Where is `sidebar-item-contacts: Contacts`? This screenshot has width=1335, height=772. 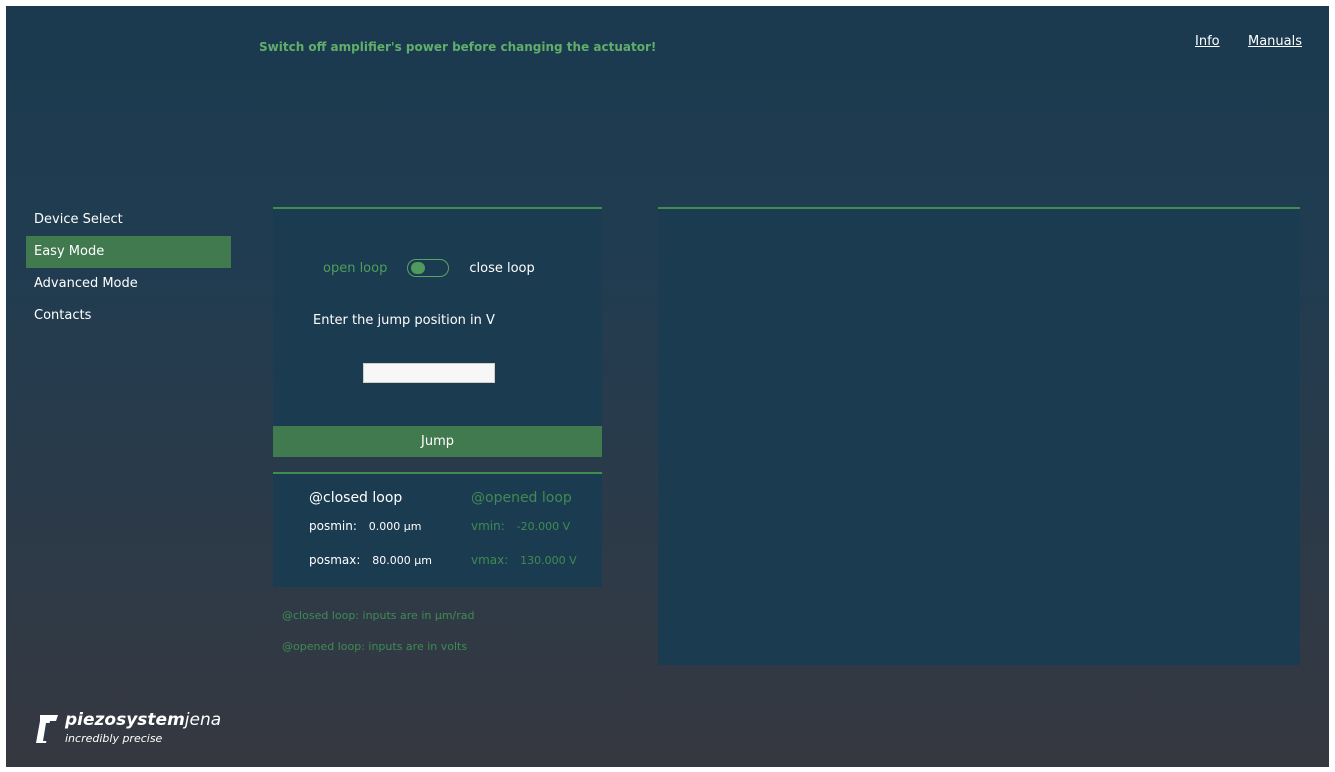 sidebar-item-contacts: Contacts is located at coordinates (128, 316).